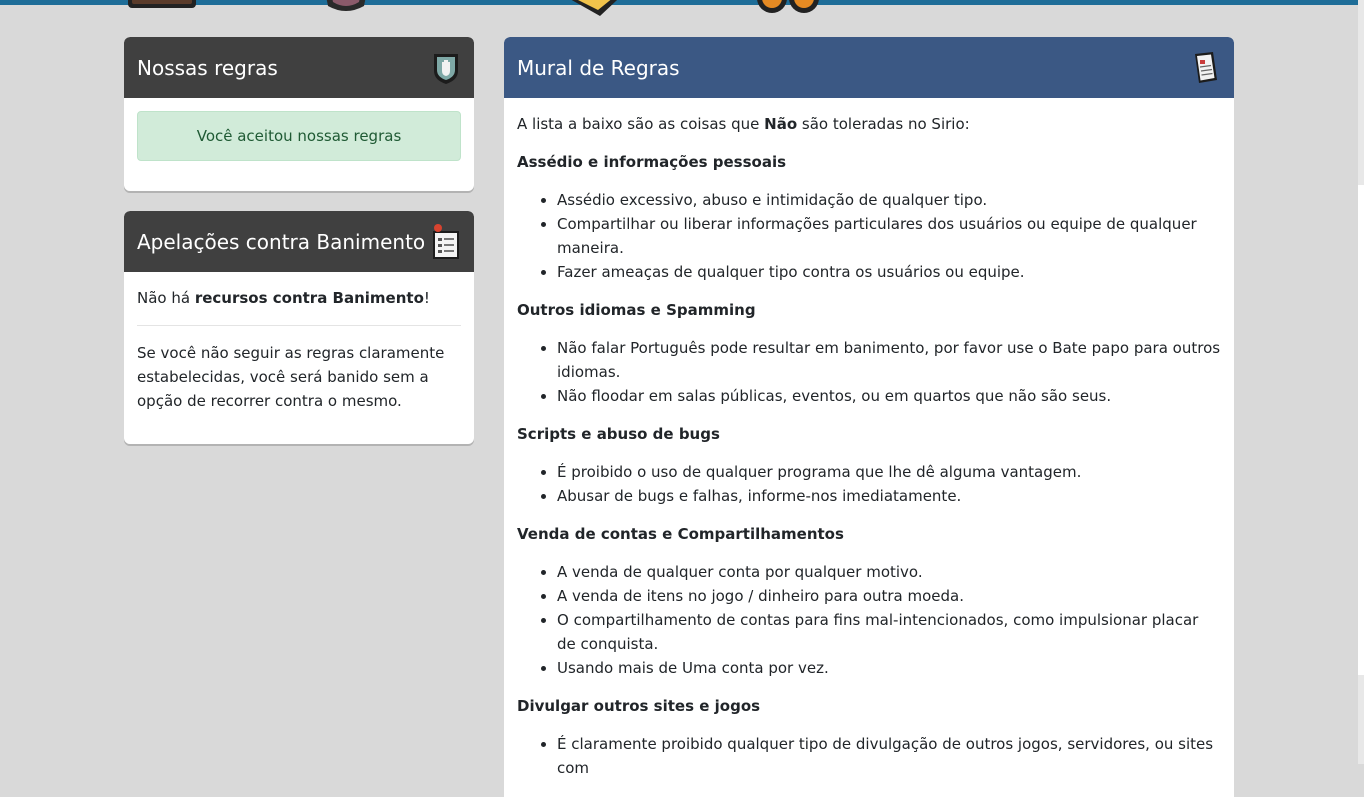 This screenshot has height=797, width=1364. Describe the element at coordinates (281, 241) in the screenshot. I see `ban-appeal-panel-title: Apelações contra Banimento` at that location.